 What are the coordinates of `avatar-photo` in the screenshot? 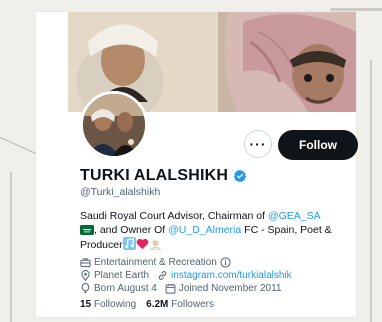 It's located at (114, 125).